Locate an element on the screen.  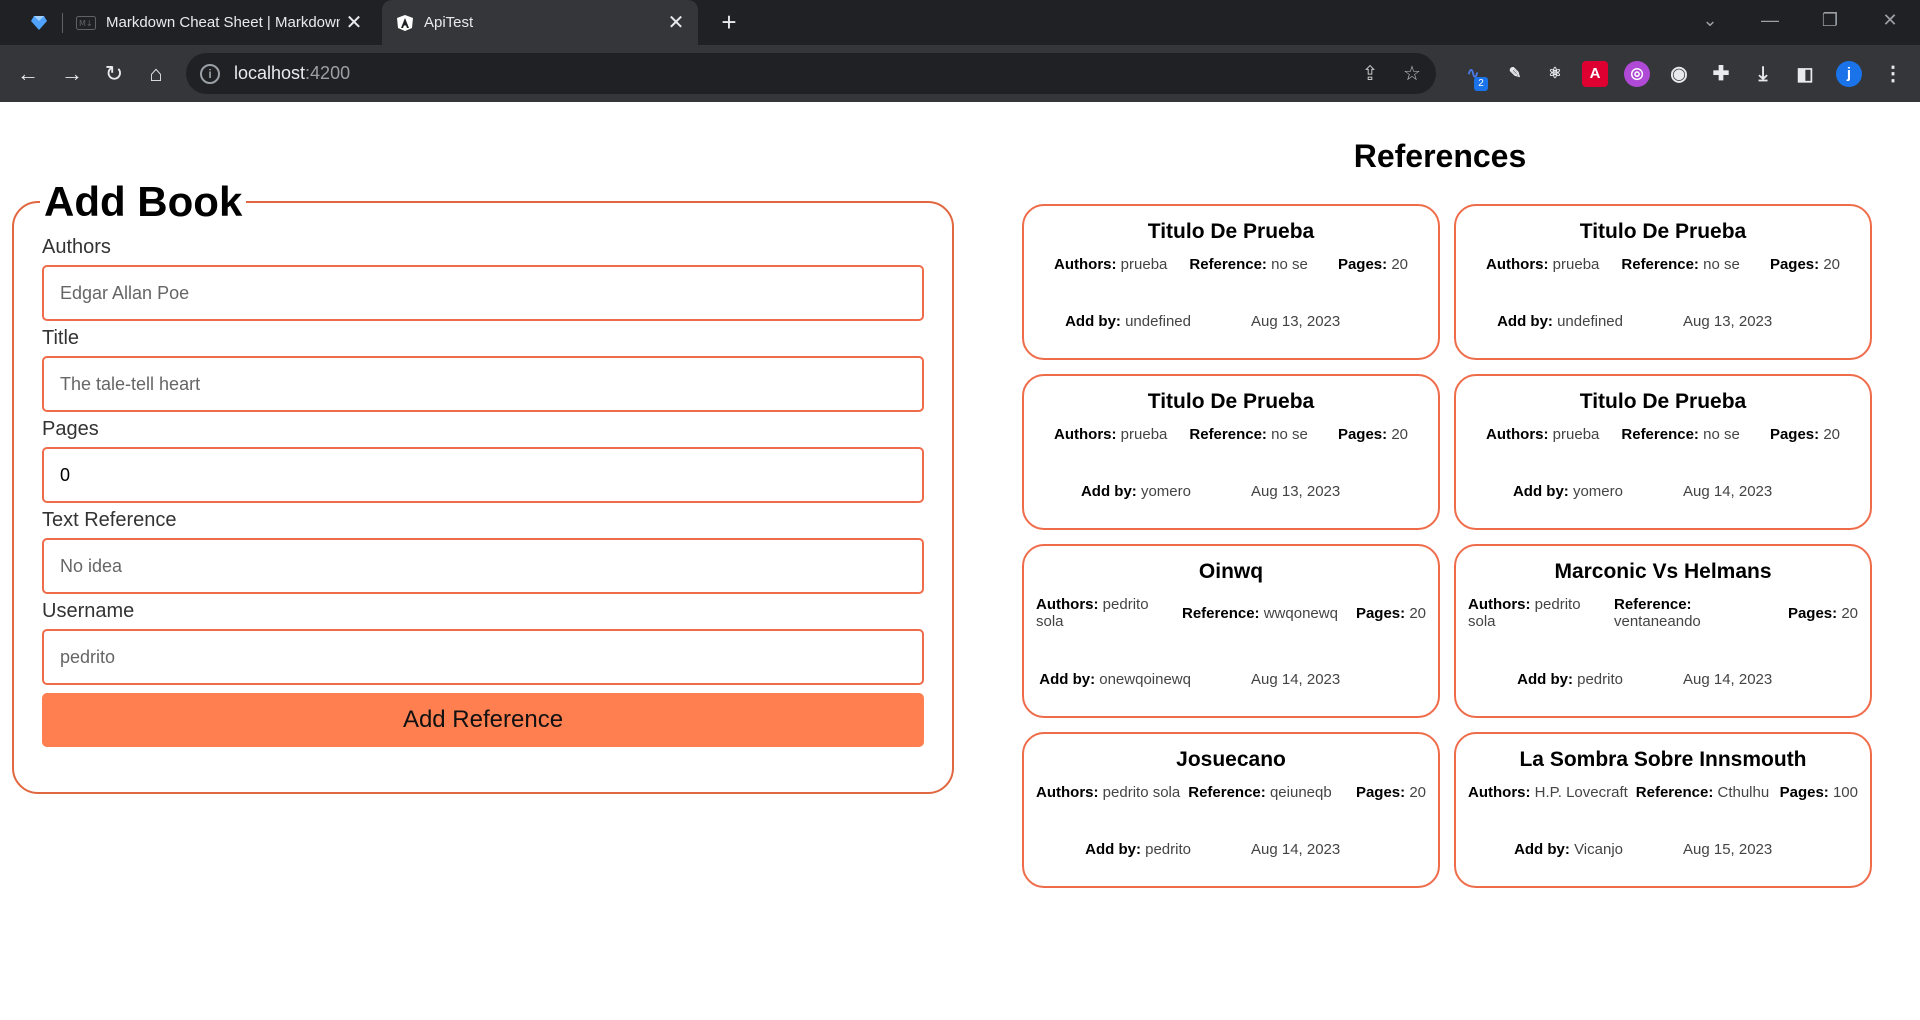
markdown-favicon-icon: M↓ is located at coordinates (86, 22).